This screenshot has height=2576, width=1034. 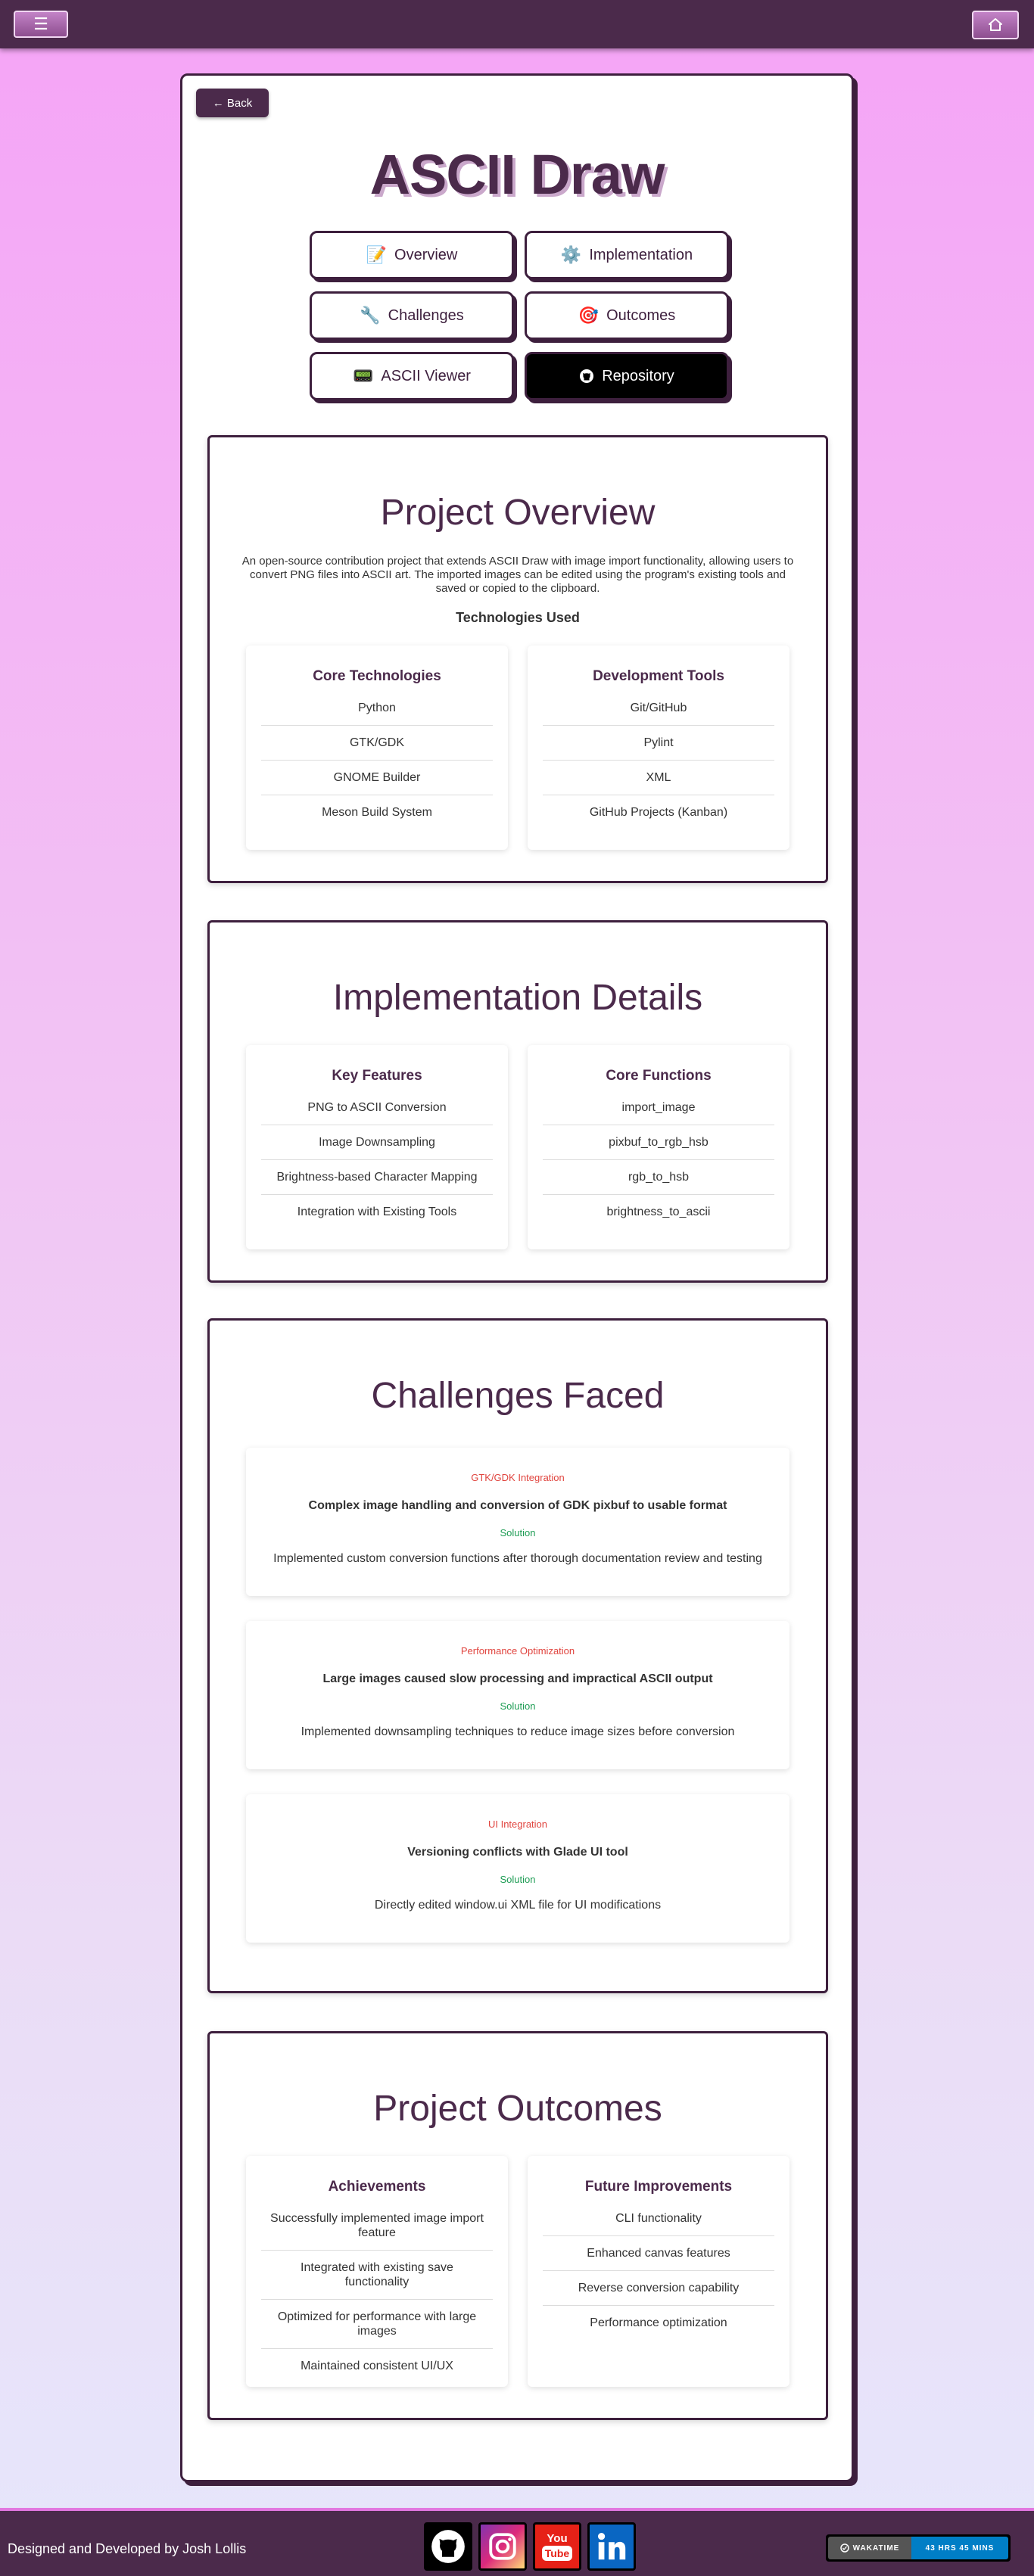 I want to click on hamburger-icon: ☰, so click(x=41, y=23).